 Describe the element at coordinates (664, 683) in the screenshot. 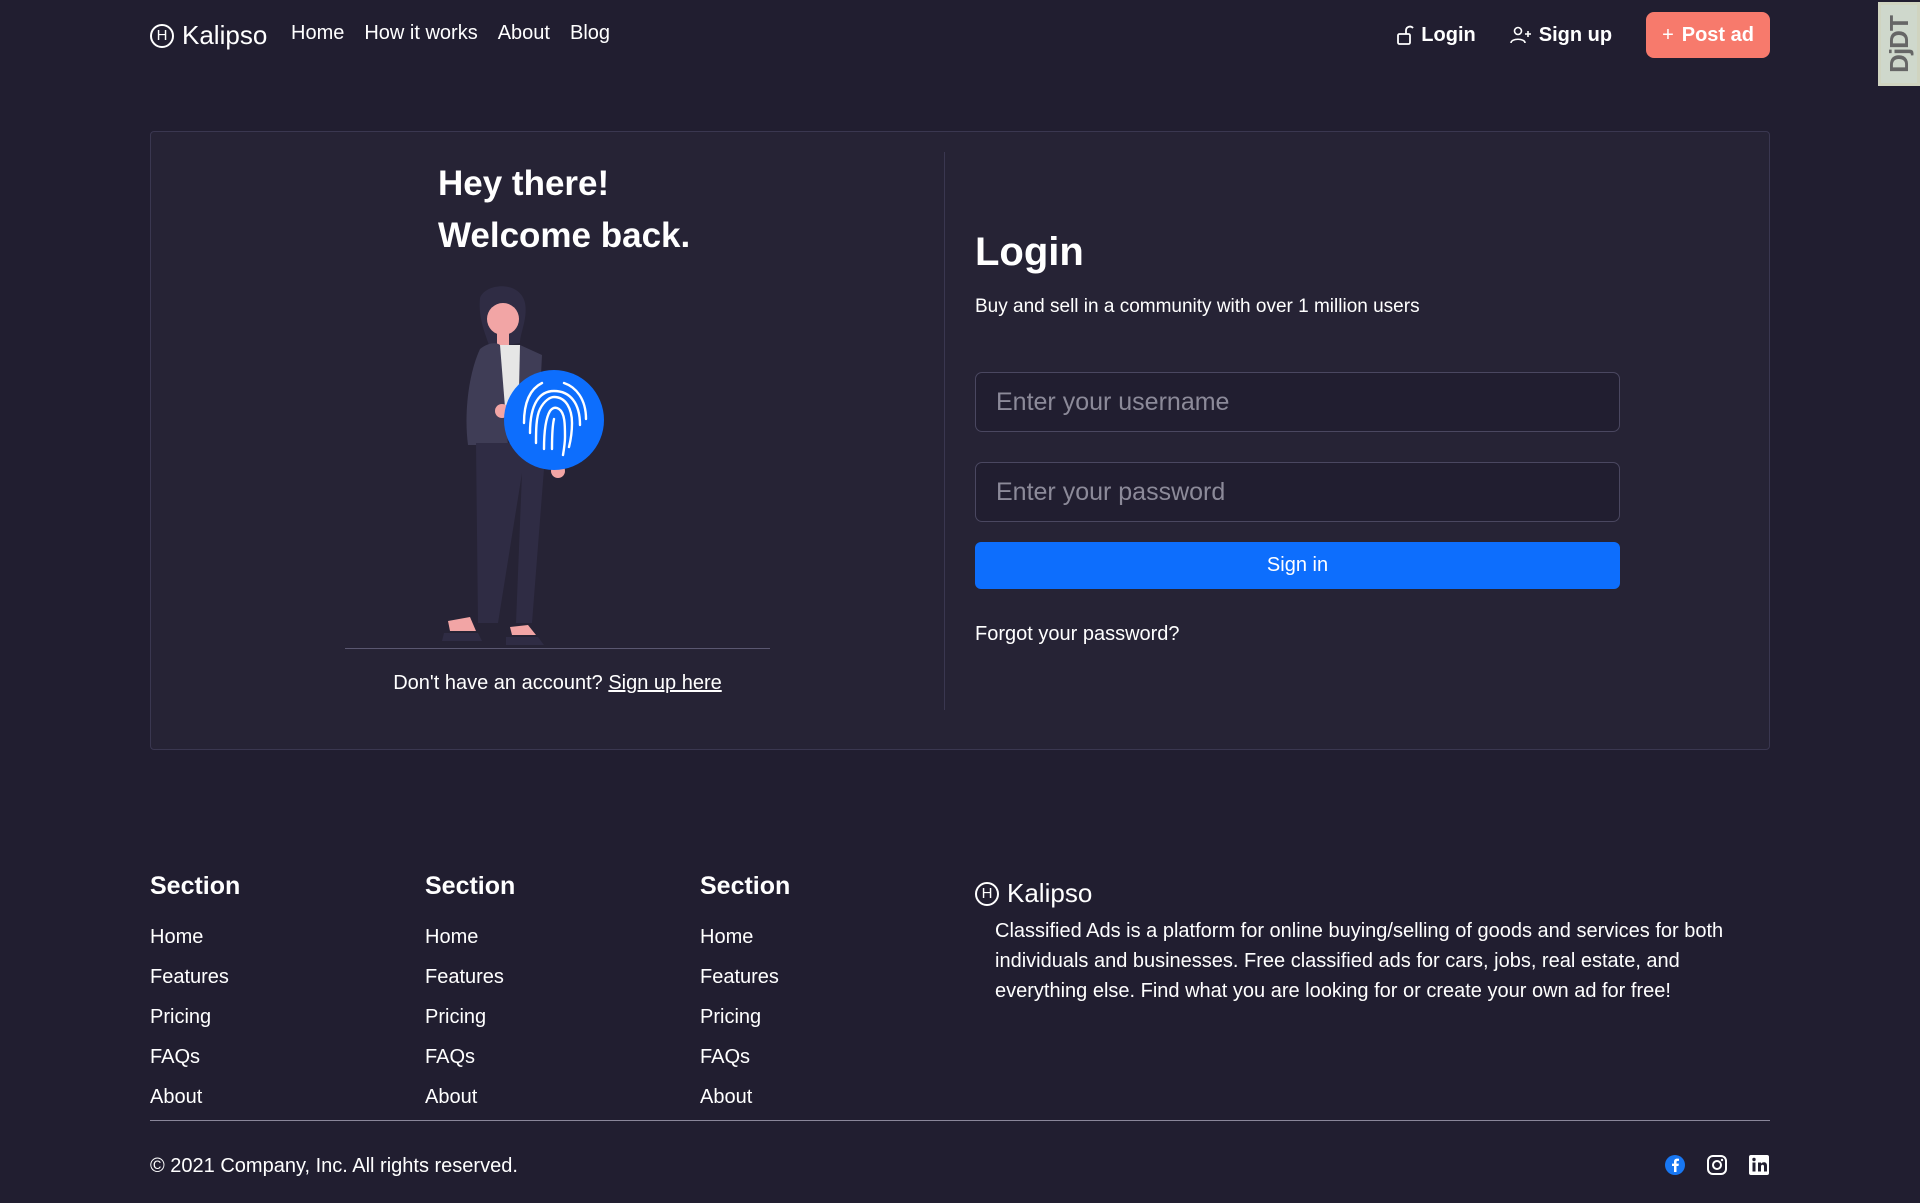

I see `signup-here-link: Sign up here` at that location.